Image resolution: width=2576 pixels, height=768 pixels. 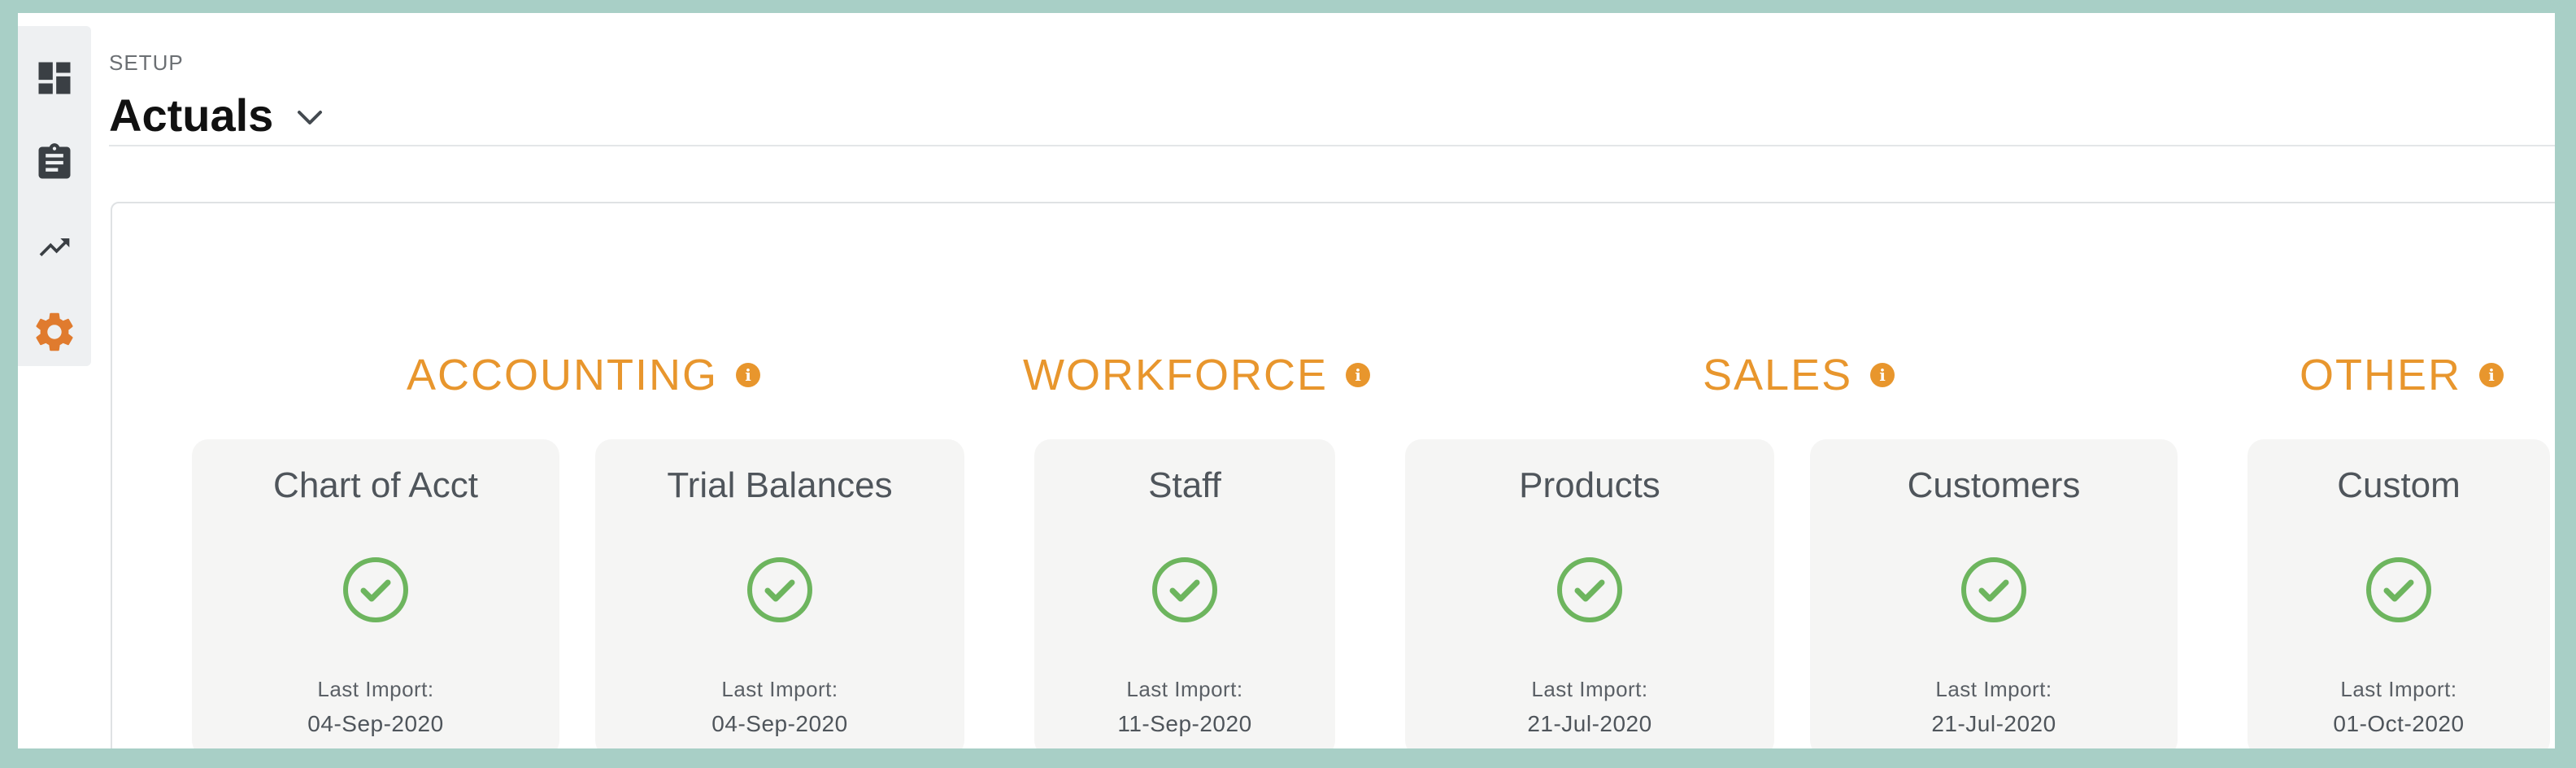 I want to click on page-title: Actuals, so click(x=192, y=115).